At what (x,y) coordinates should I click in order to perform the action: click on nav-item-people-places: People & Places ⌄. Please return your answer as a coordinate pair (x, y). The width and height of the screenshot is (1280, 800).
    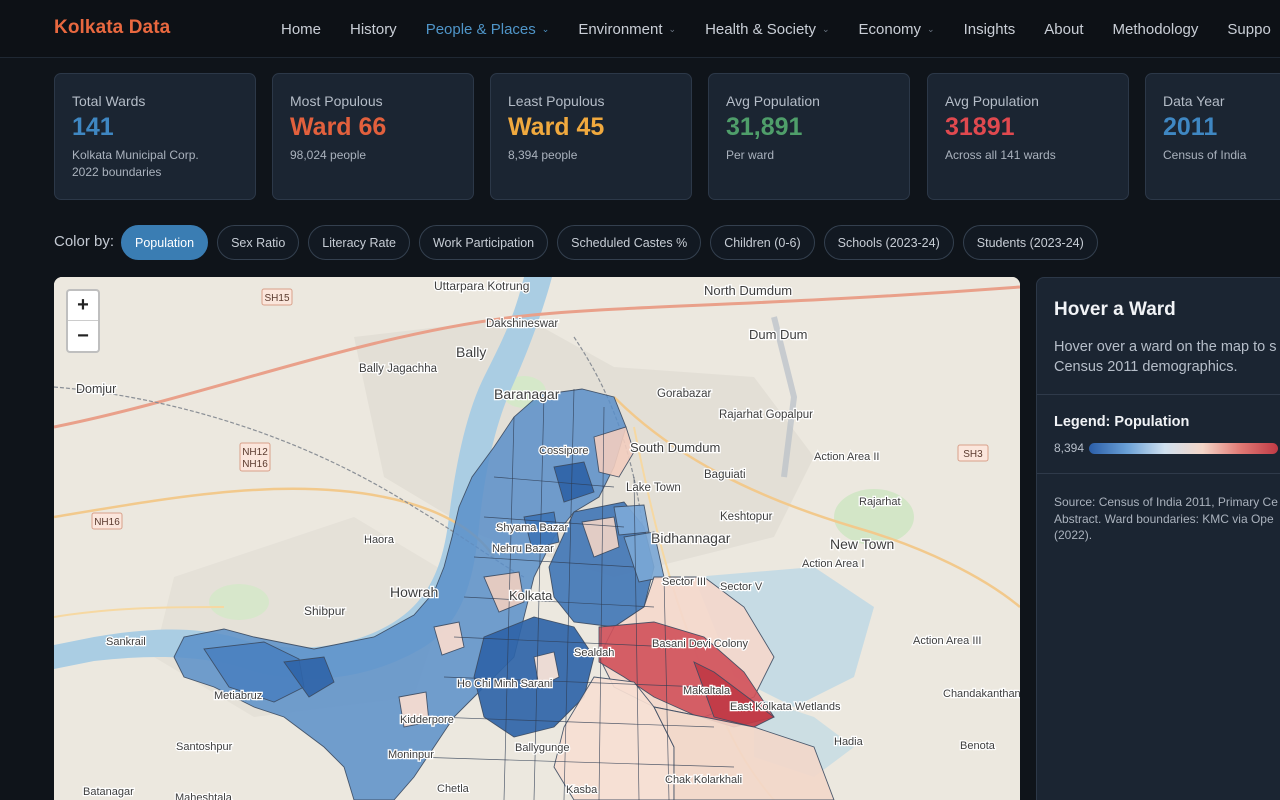
    Looking at the image, I should click on (488, 29).